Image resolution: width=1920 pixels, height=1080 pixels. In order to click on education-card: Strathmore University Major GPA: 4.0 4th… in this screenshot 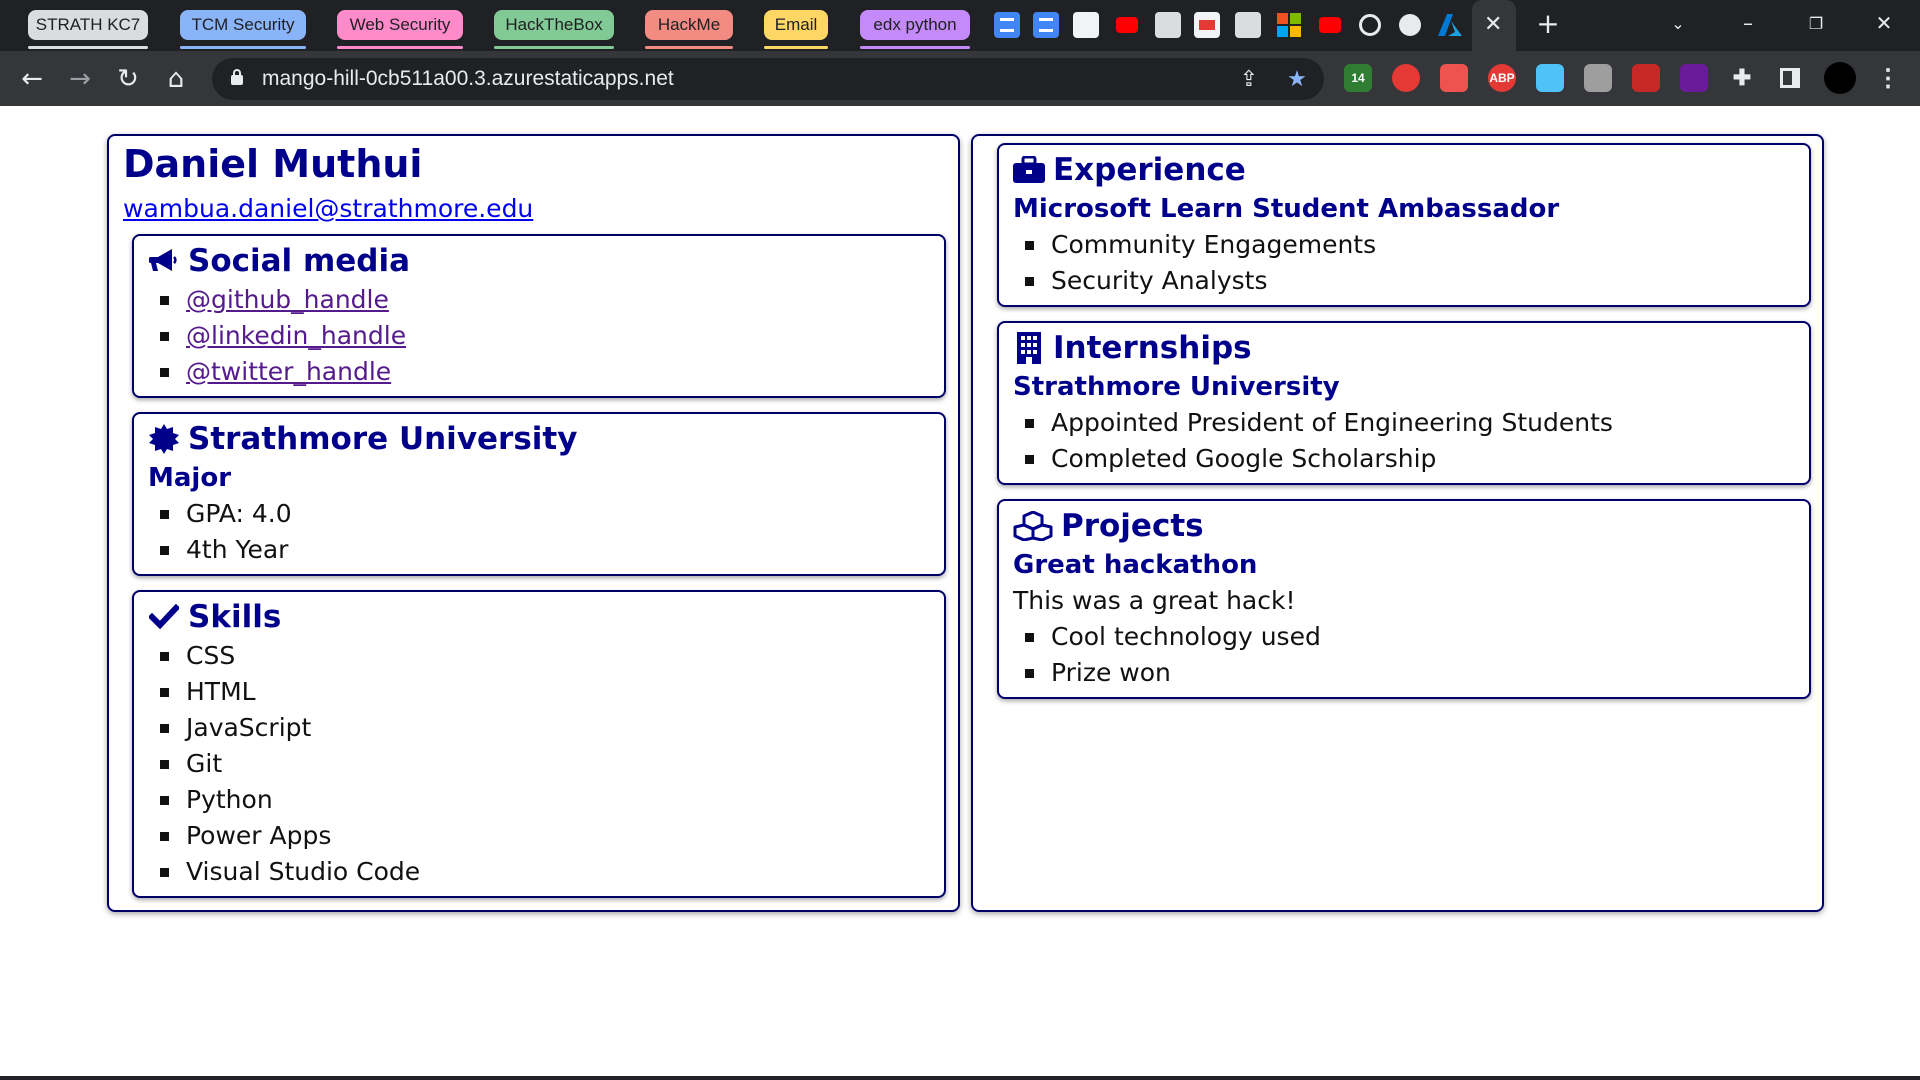, I will do `click(539, 494)`.